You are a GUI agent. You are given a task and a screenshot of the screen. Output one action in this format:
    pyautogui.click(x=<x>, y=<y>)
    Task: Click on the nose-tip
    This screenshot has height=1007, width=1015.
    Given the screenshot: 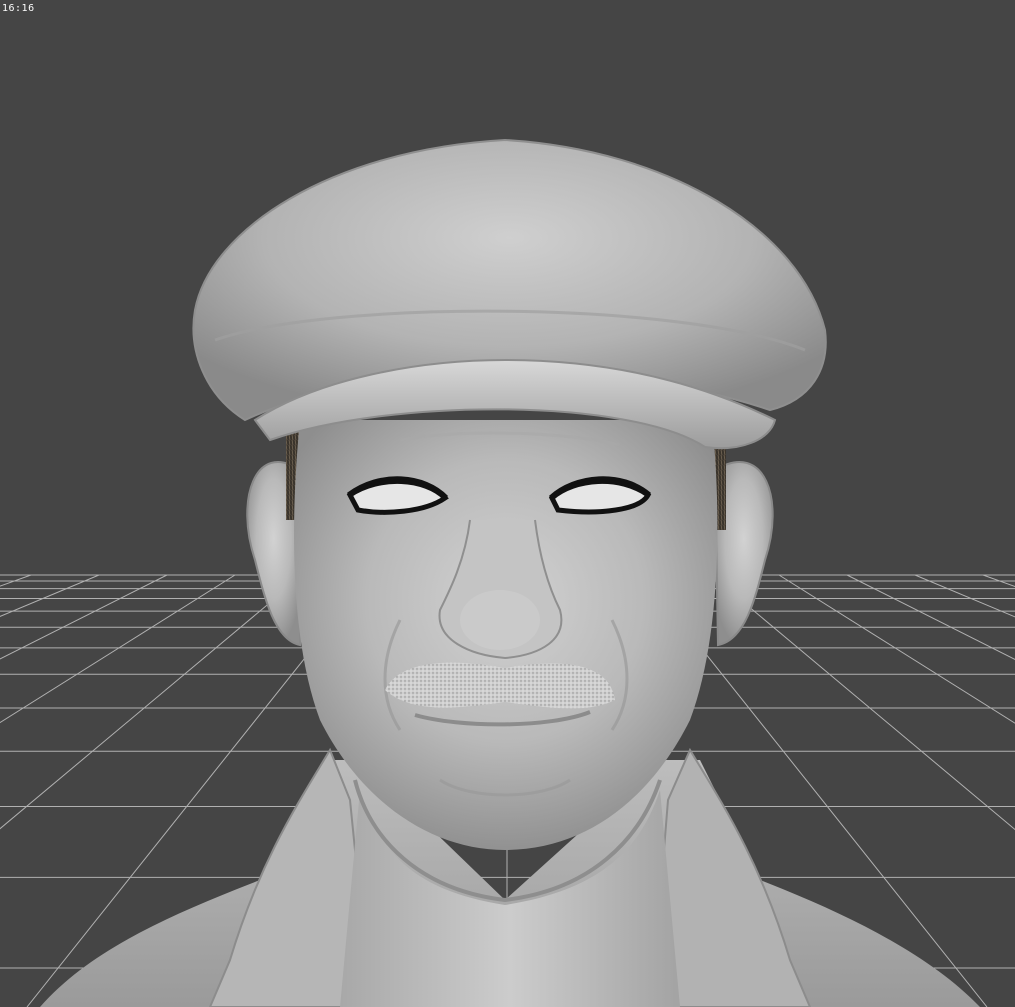 What is the action you would take?
    pyautogui.click(x=500, y=620)
    